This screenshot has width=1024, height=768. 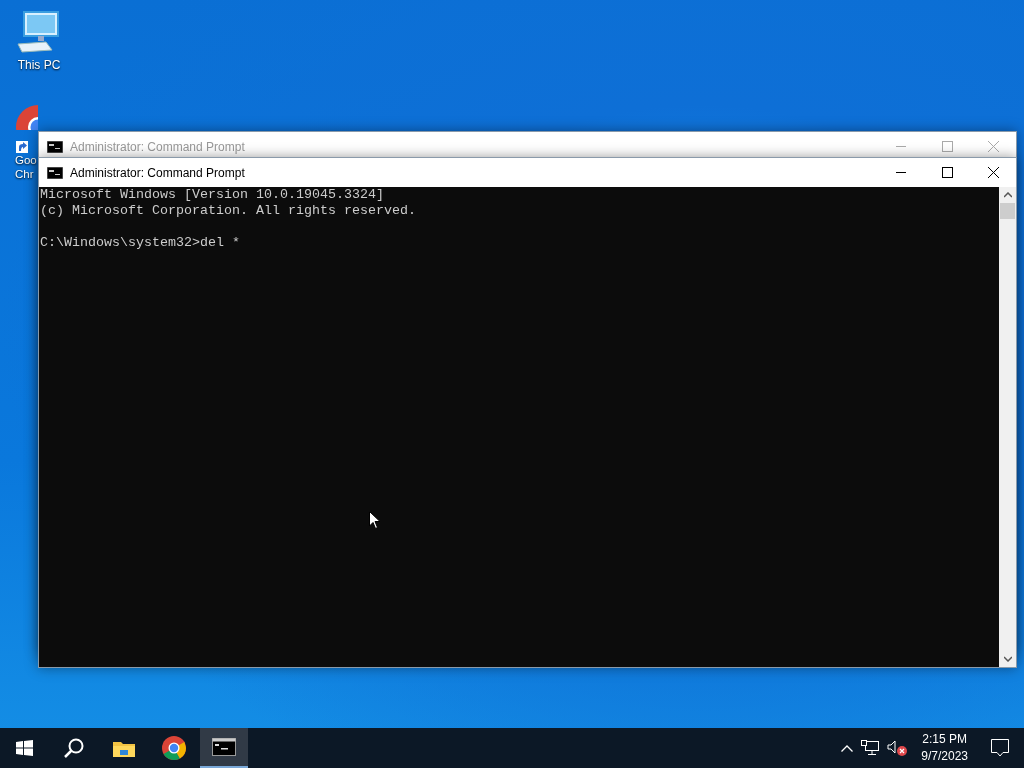 What do you see at coordinates (898, 748) in the screenshot?
I see `muted-speaker-icon` at bounding box center [898, 748].